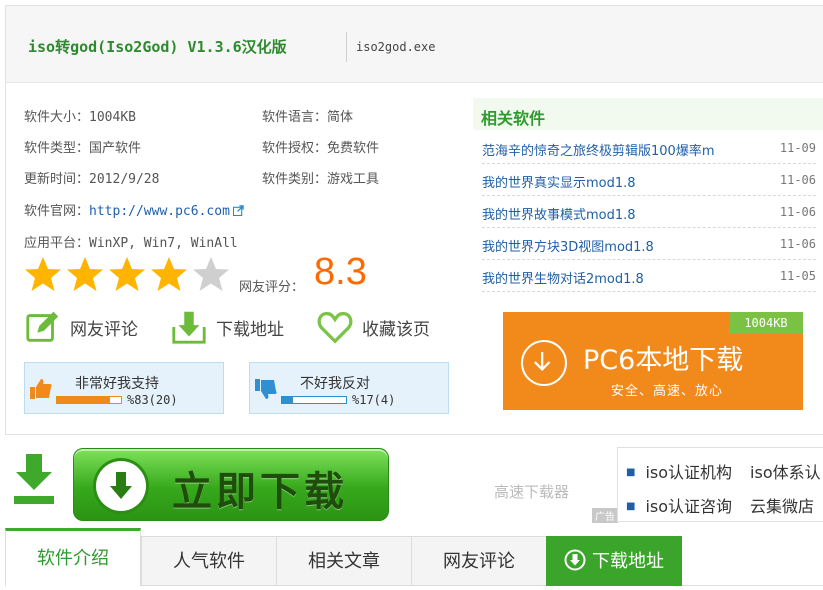 The image size is (823, 590). I want to click on ad-tag: 广告, so click(605, 515).